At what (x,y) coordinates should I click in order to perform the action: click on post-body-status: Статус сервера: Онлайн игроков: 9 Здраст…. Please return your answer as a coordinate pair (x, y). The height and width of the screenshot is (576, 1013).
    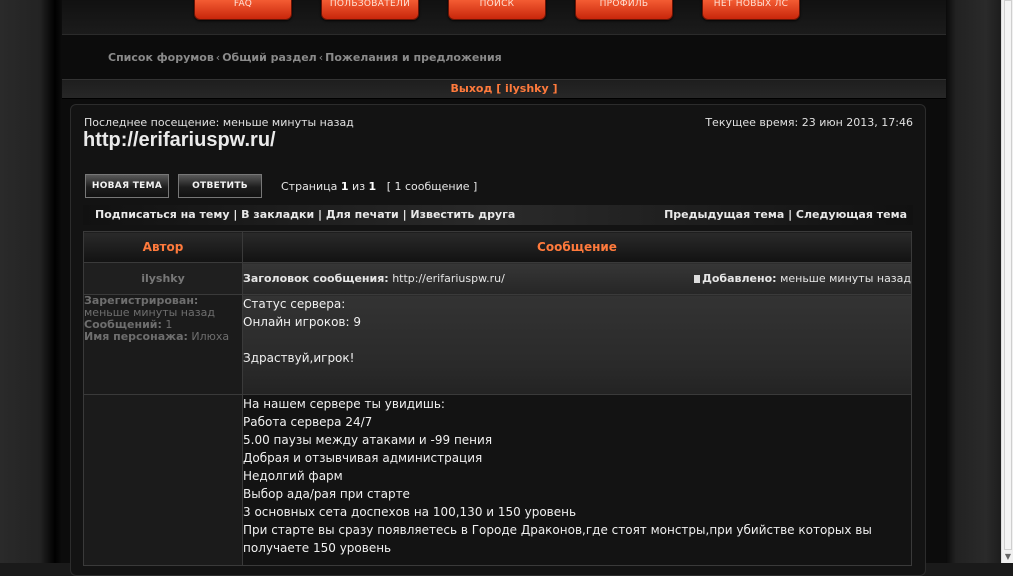
    Looking at the image, I should click on (577, 344).